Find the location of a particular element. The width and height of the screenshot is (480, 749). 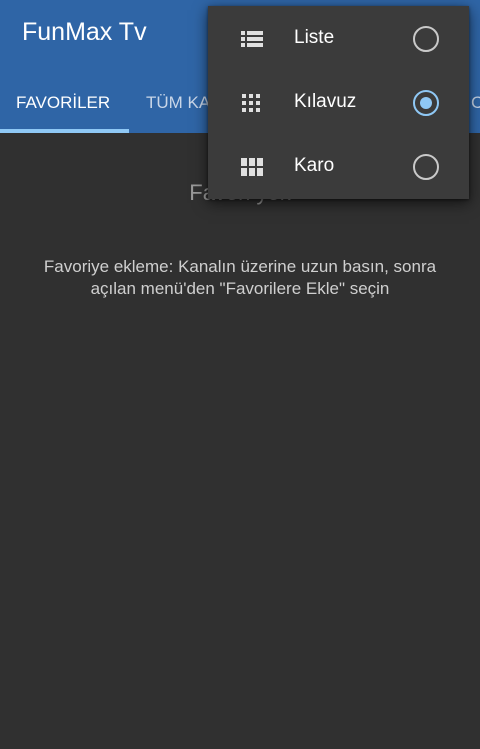

view-mode-menu: Liste Kılavuz Karo is located at coordinates (338, 102).